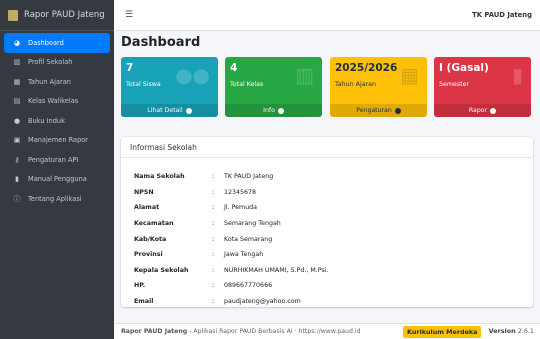  Describe the element at coordinates (165, 110) in the screenshot. I see `stat-link-label: Lihat Detail` at that location.